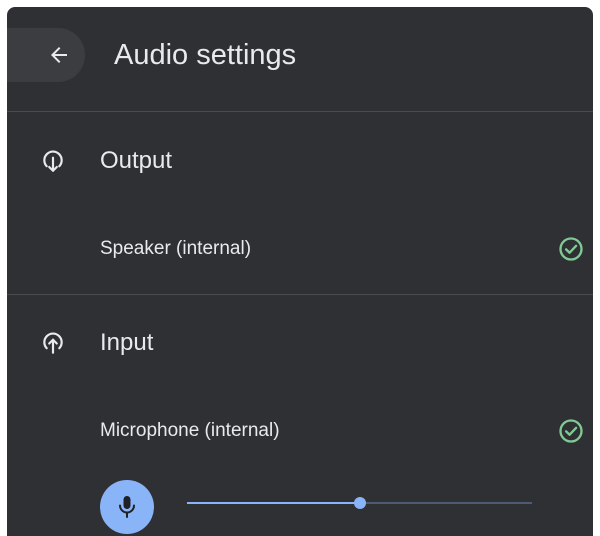  Describe the element at coordinates (273, 503) in the screenshot. I see `slider-fill` at that location.